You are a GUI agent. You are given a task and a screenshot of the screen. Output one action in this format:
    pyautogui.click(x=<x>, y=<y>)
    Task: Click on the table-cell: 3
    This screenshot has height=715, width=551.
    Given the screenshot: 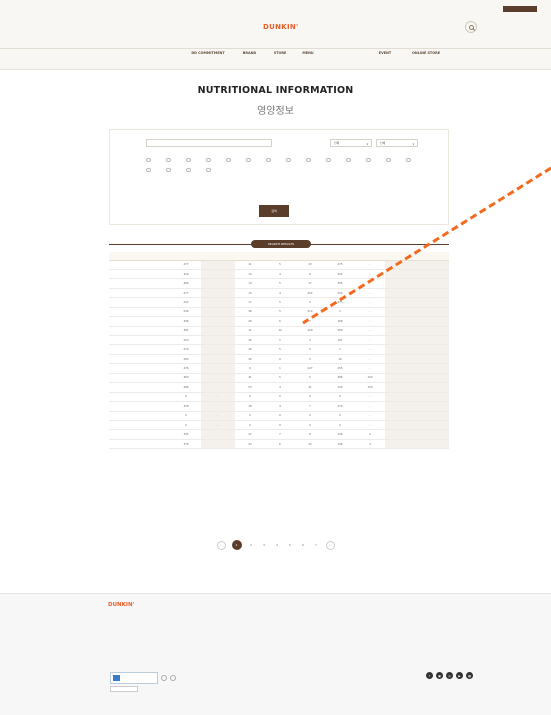 What is the action you would take?
    pyautogui.click(x=310, y=340)
    